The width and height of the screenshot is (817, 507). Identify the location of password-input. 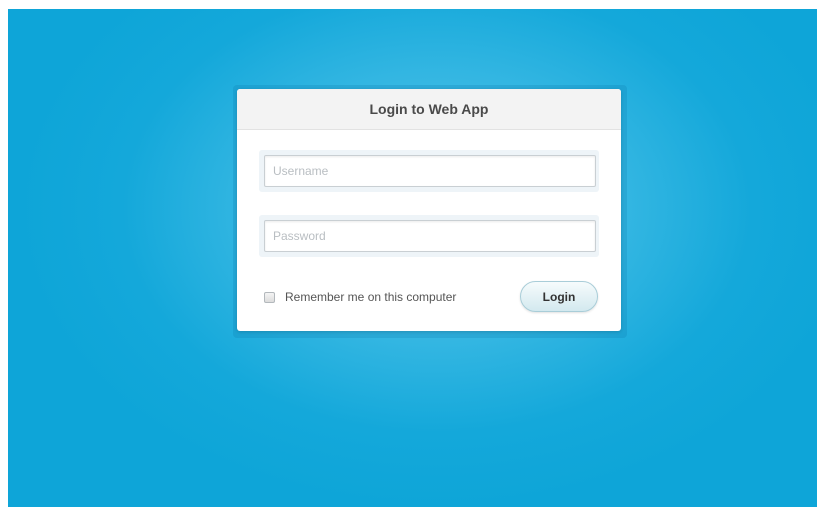
(430, 236).